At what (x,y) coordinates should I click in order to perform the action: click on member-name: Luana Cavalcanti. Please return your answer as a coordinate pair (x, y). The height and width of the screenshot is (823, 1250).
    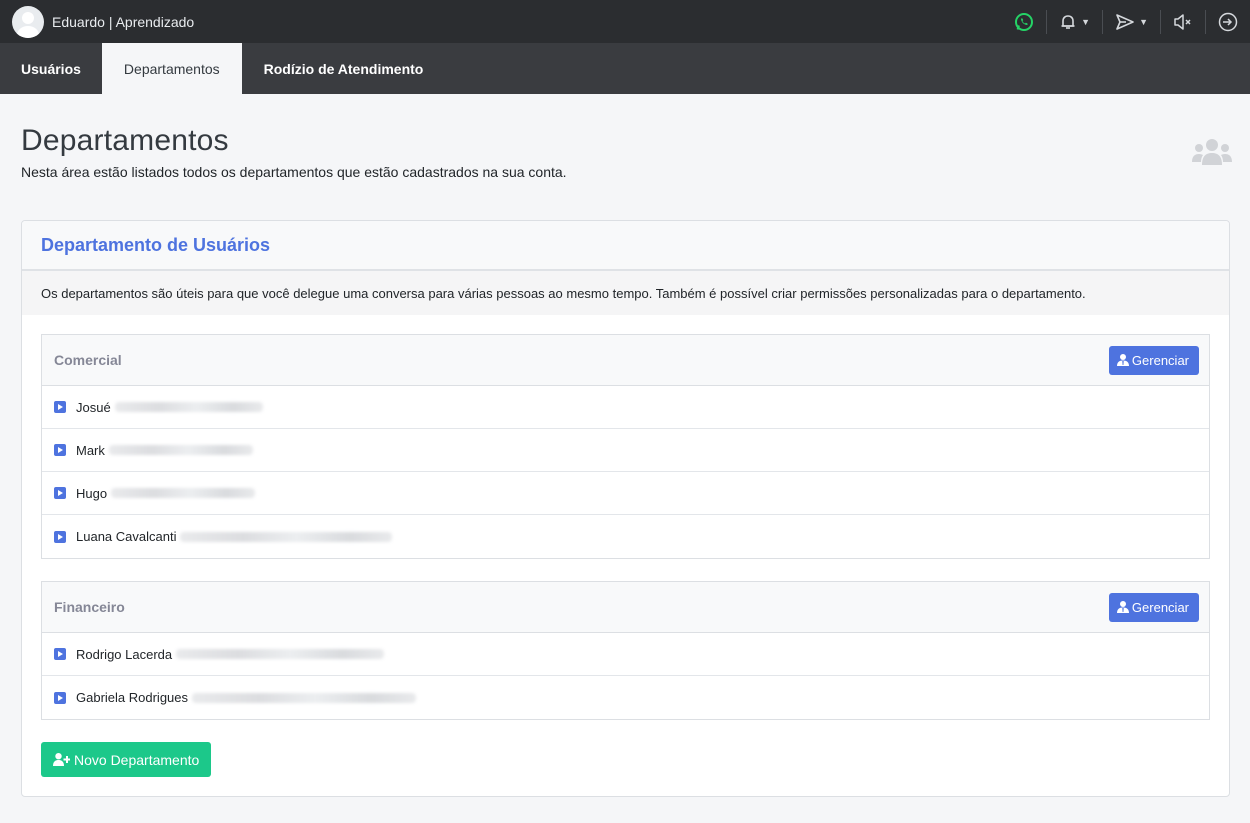
    Looking at the image, I should click on (126, 536).